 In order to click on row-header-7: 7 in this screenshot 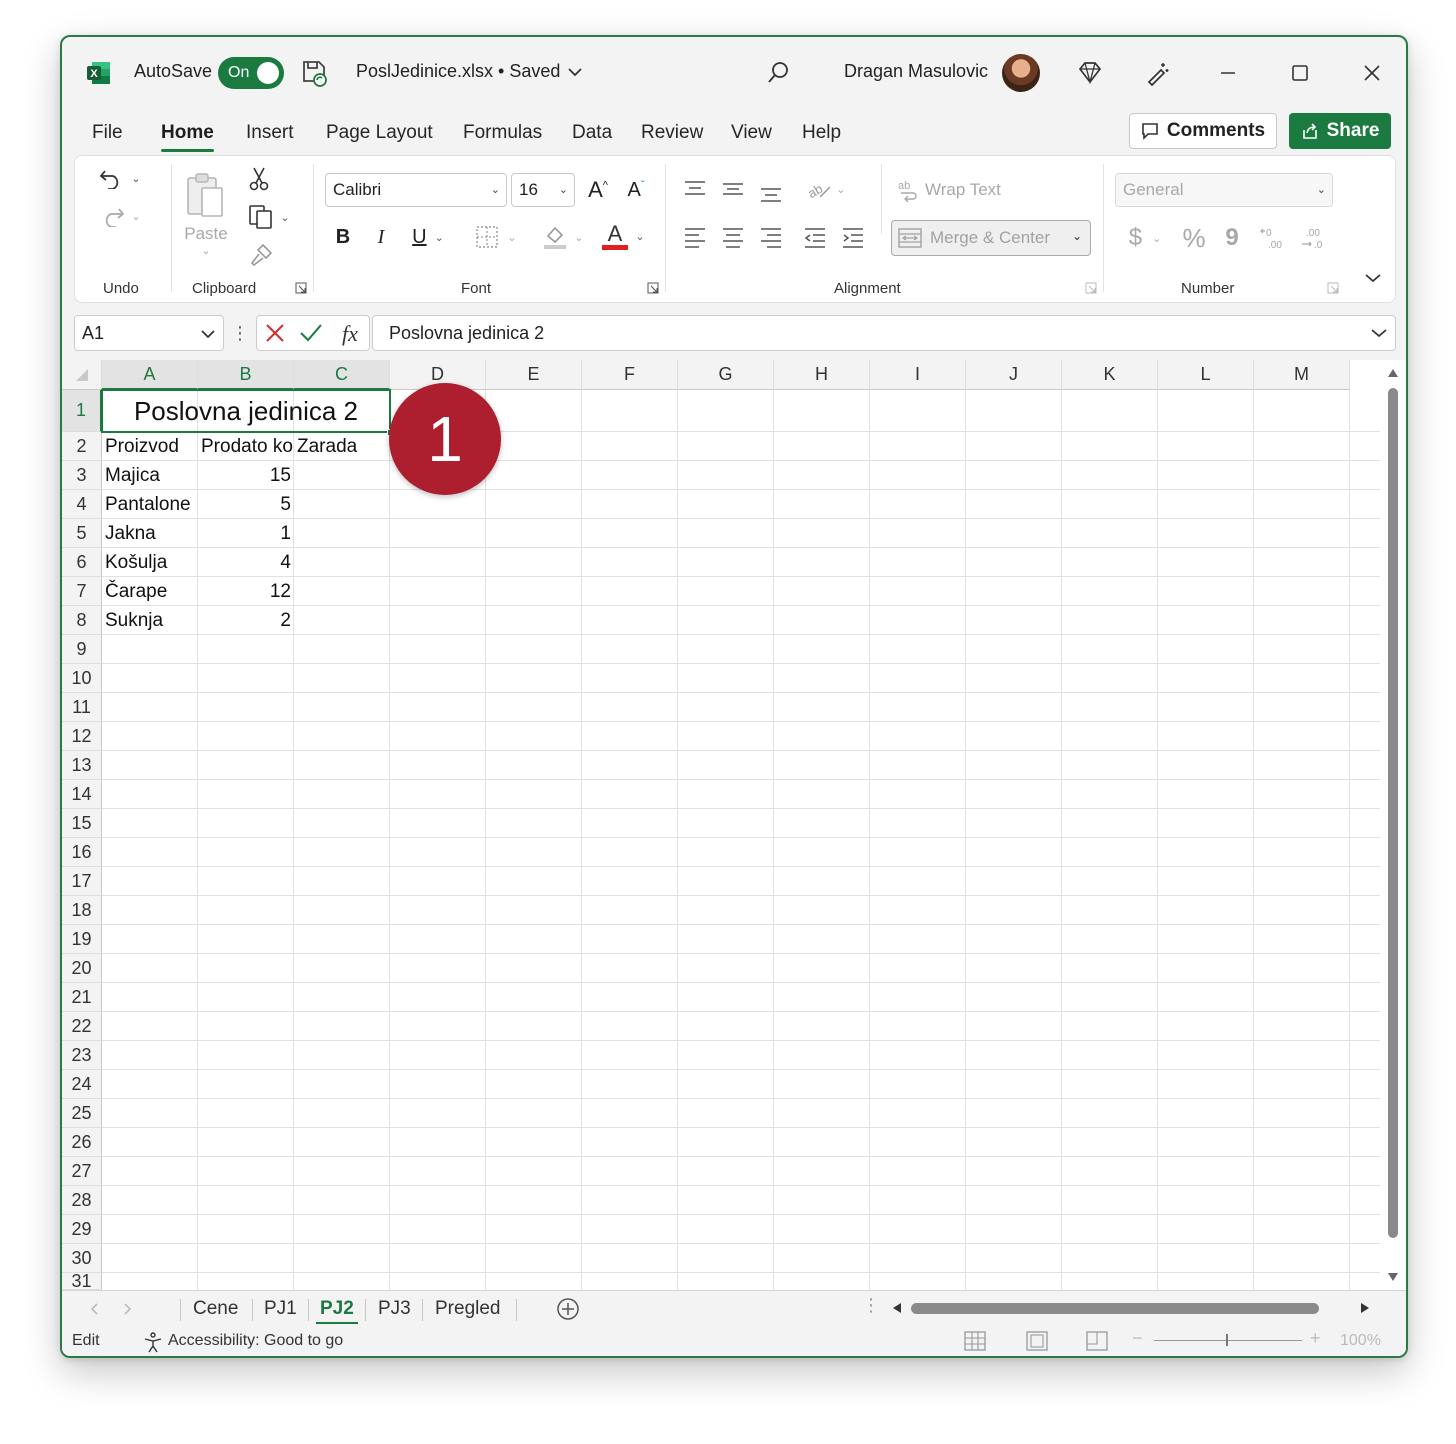, I will do `click(82, 591)`.